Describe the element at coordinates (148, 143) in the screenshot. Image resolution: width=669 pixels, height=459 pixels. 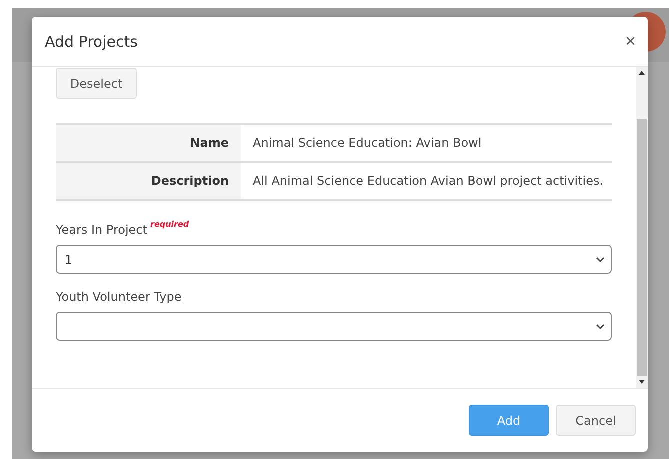
I see `detail-label: Name` at that location.